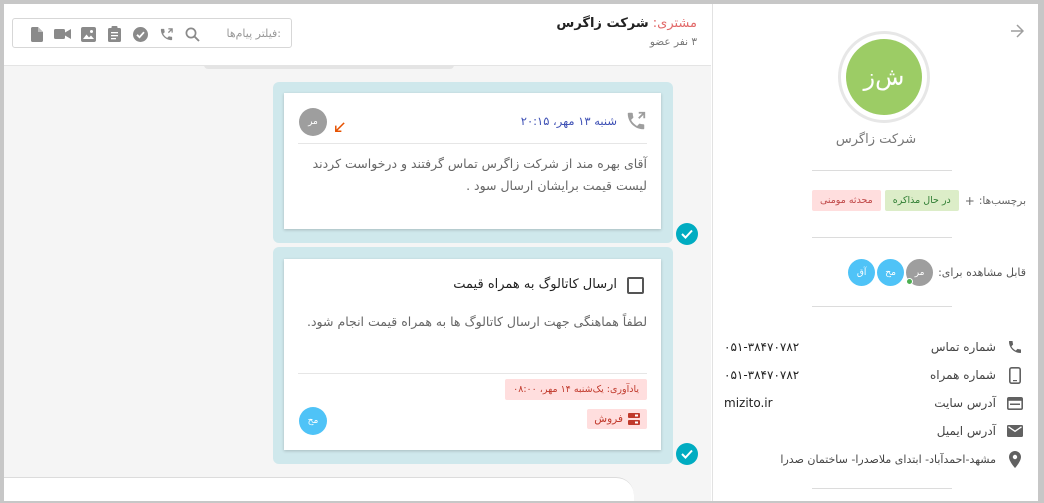 This screenshot has height=503, width=1044. I want to click on company-avatar: ش‌ز, so click(884, 77).